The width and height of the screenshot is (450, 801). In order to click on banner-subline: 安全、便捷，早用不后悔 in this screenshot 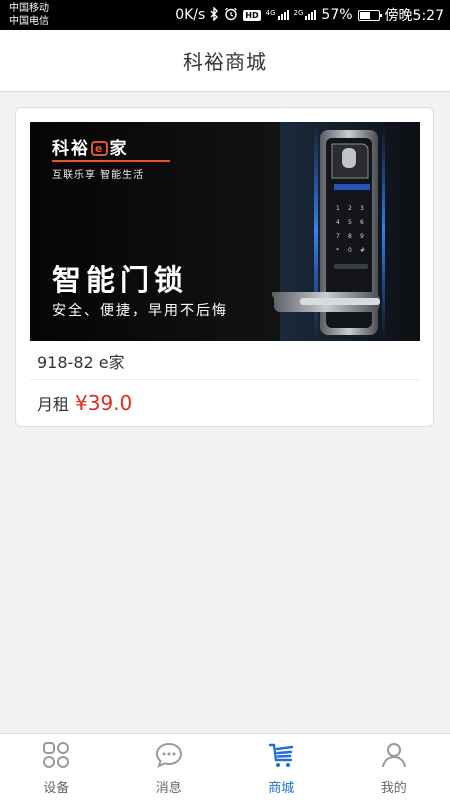, I will do `click(140, 310)`.